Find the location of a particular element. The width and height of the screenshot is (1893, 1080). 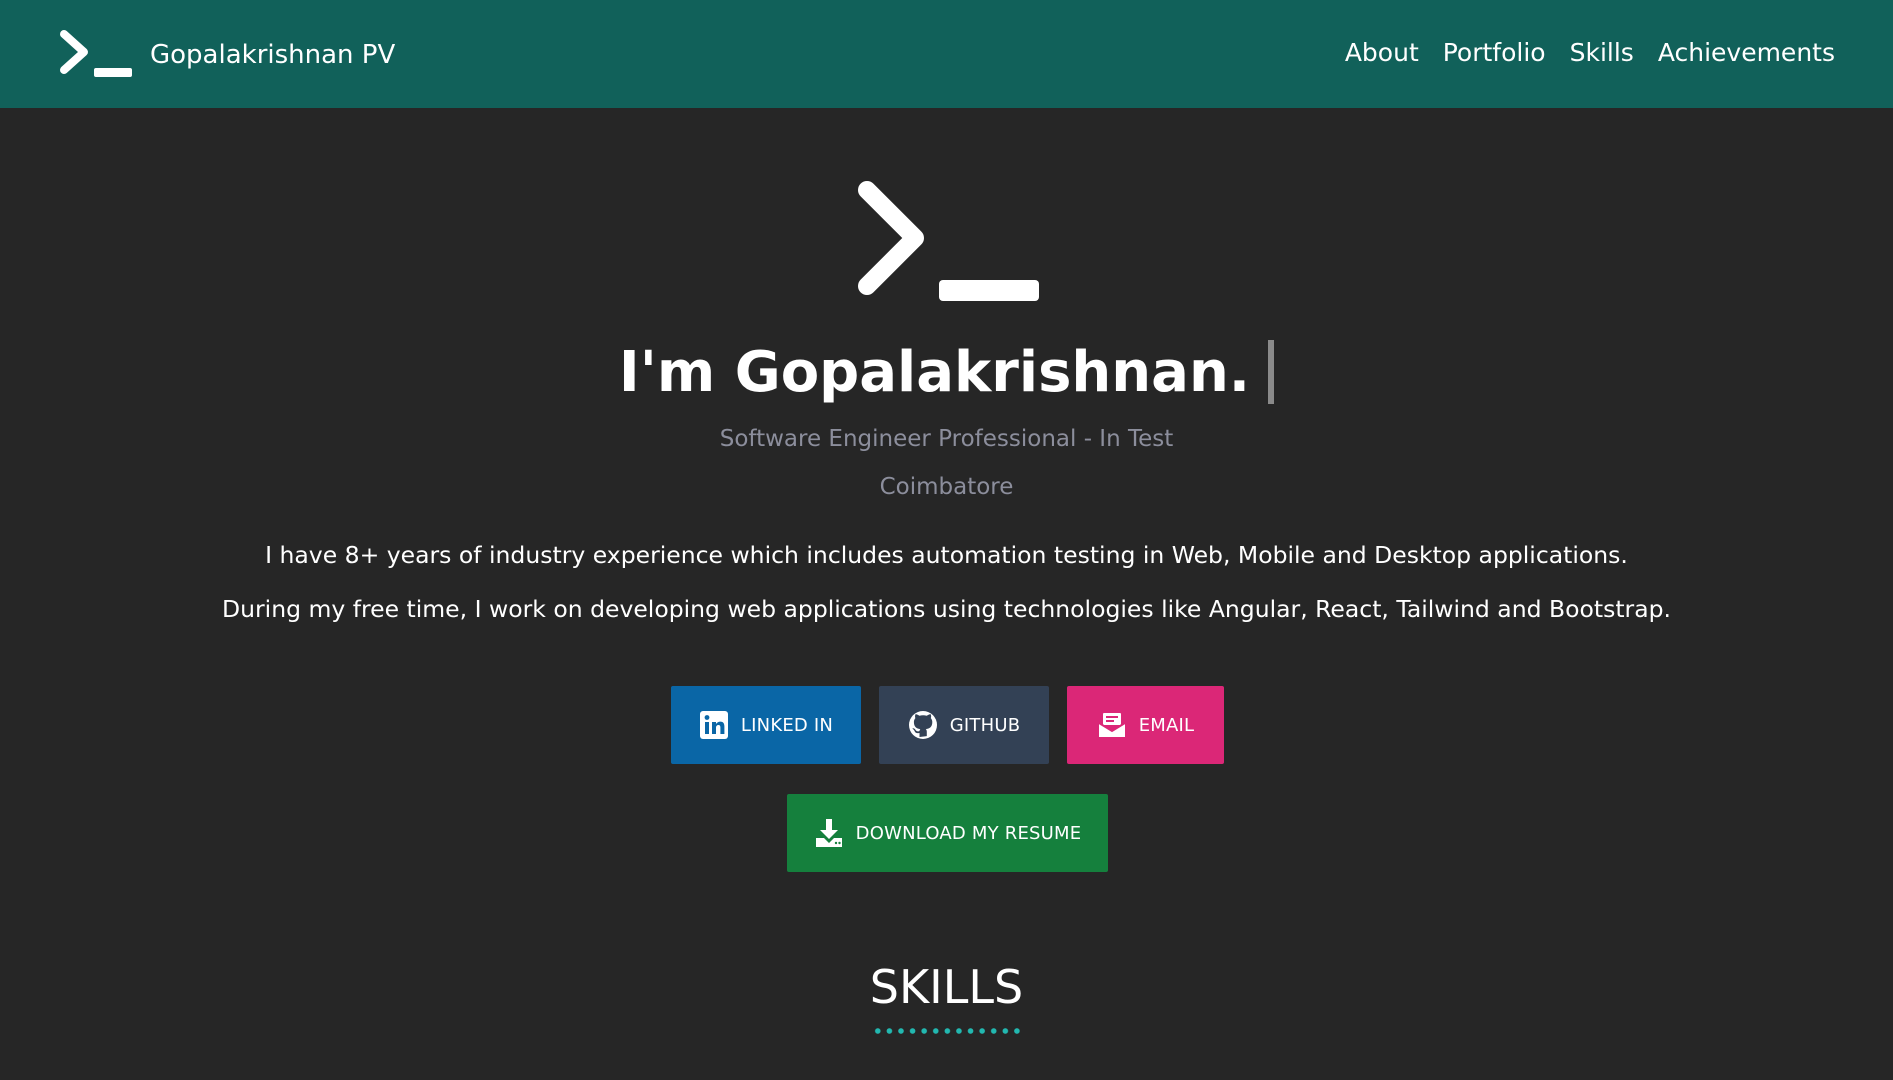

hero-headline: I'm Gopalakrishnan. is located at coordinates (946, 373).